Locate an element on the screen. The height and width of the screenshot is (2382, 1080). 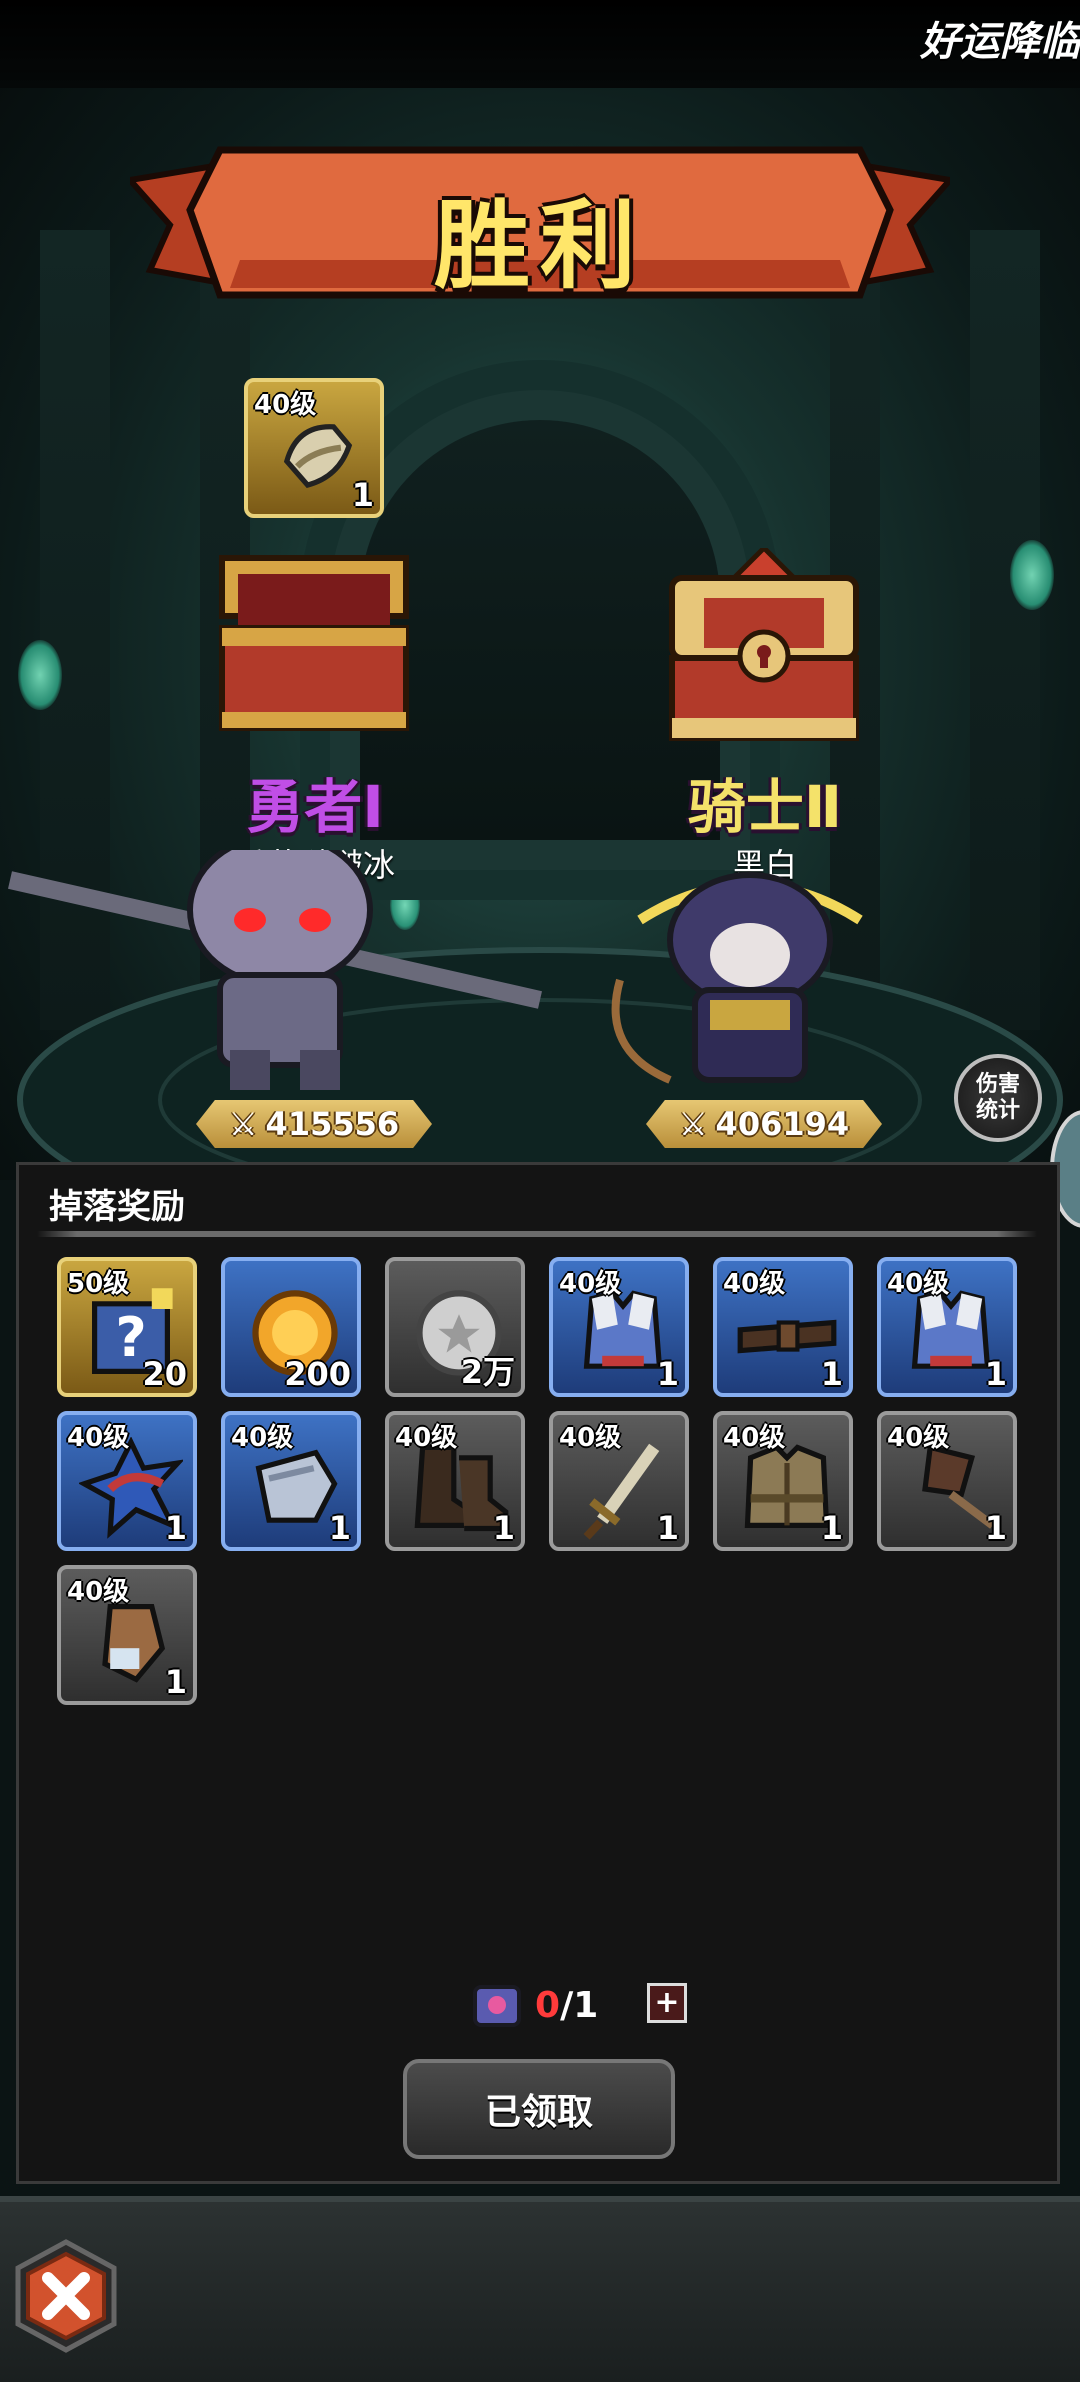
victory-banner: 胜利 is located at coordinates (540, 225).